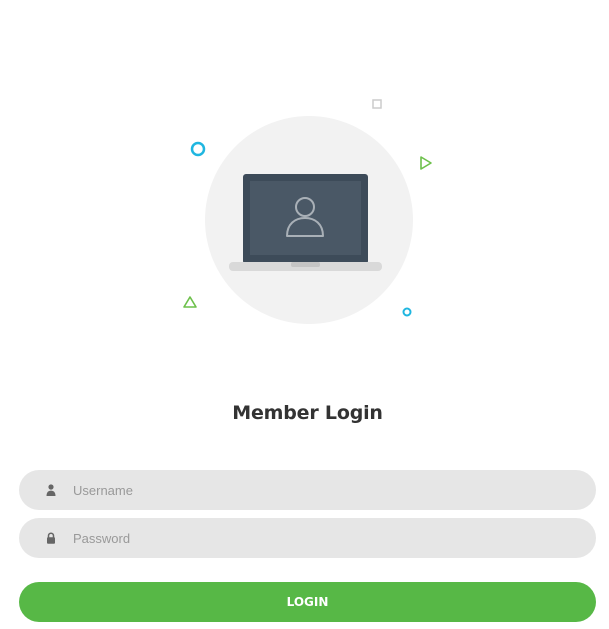  What do you see at coordinates (377, 104) in the screenshot?
I see `decor-square-icon` at bounding box center [377, 104].